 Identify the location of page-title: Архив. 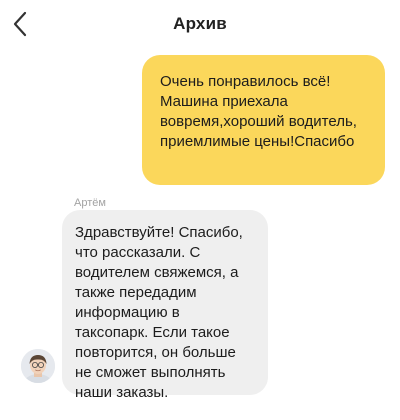
(200, 23).